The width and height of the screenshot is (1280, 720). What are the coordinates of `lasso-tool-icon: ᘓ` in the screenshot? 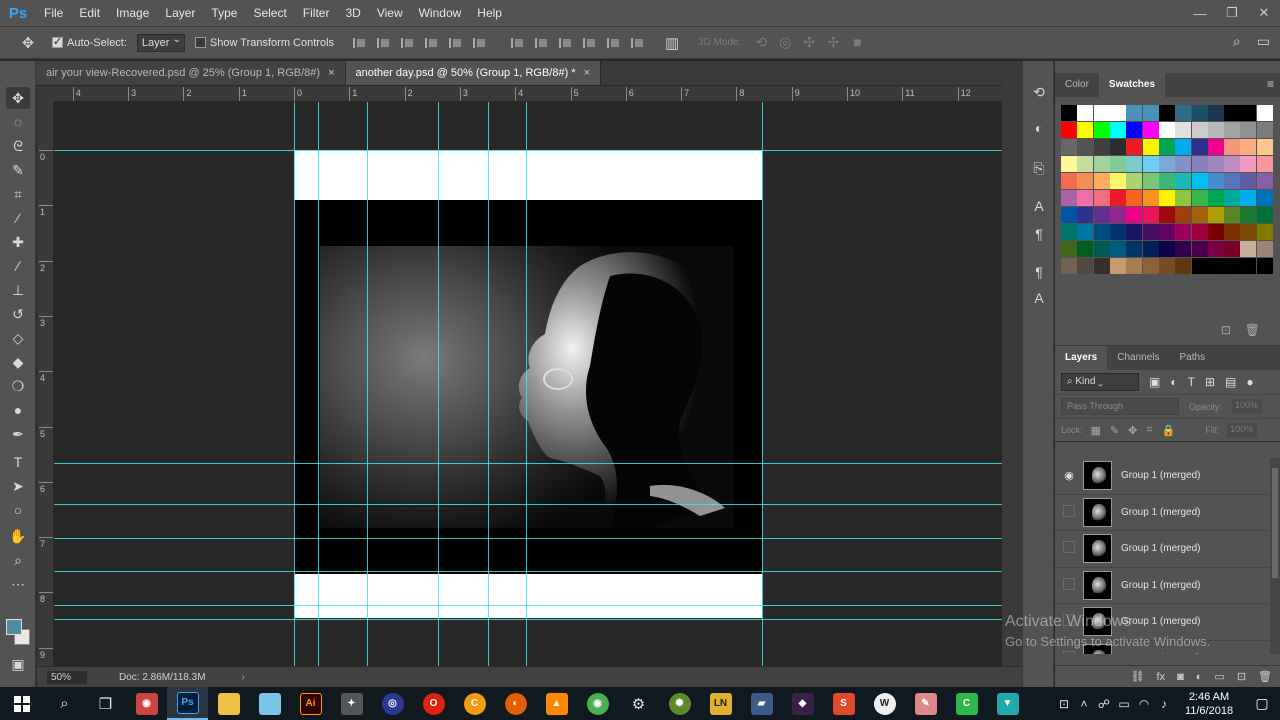 It's located at (18, 146).